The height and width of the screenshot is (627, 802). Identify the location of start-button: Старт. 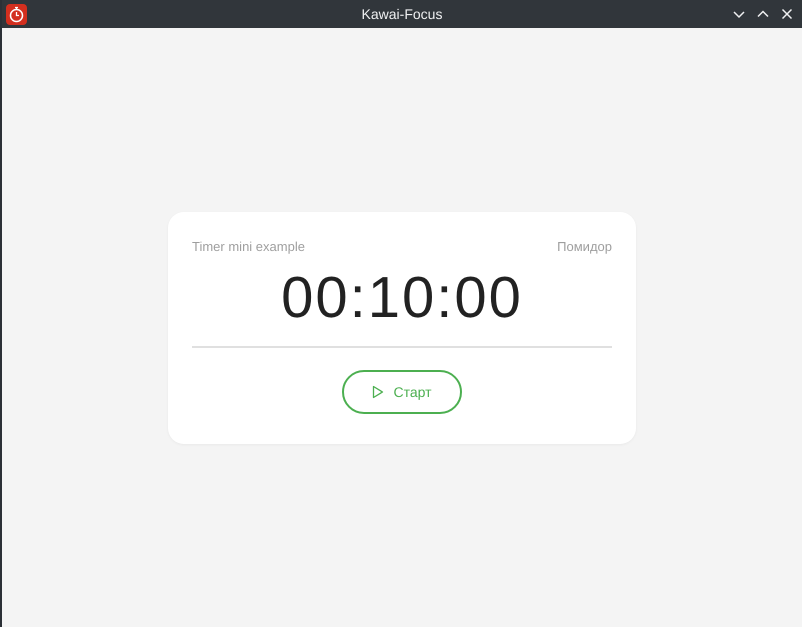
(402, 392).